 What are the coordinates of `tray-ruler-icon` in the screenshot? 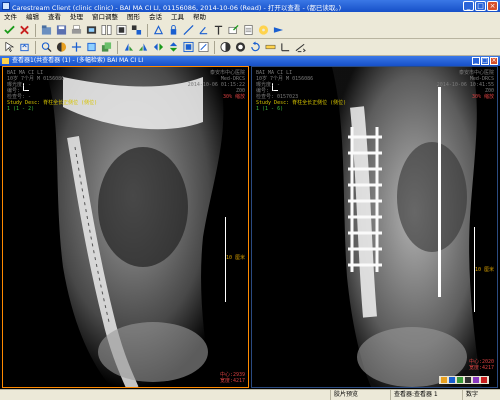 It's located at (444, 380).